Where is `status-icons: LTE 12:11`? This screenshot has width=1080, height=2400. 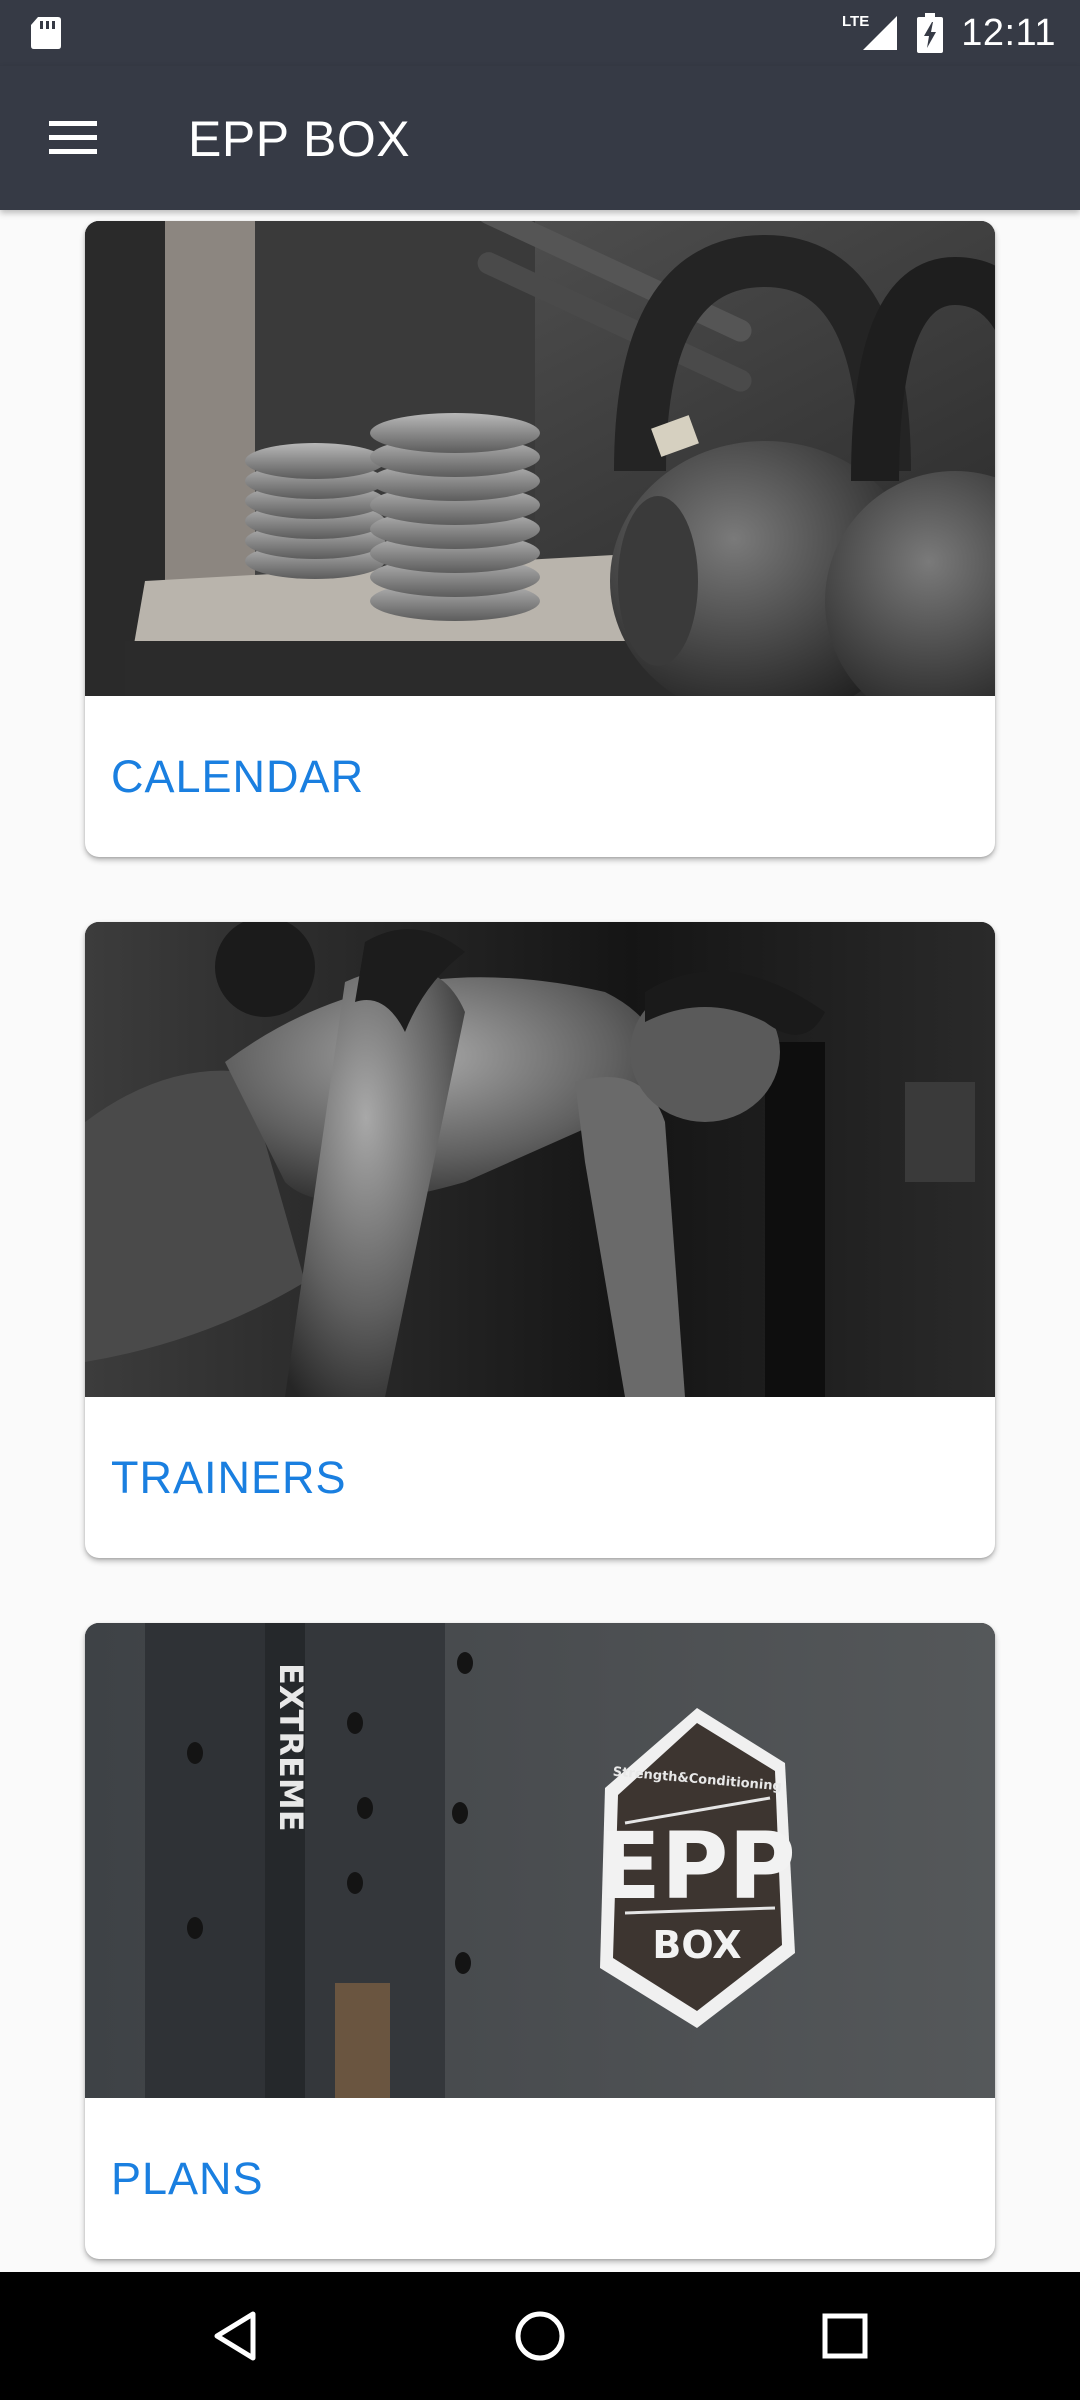
status-icons: LTE 12:11 is located at coordinates (949, 33).